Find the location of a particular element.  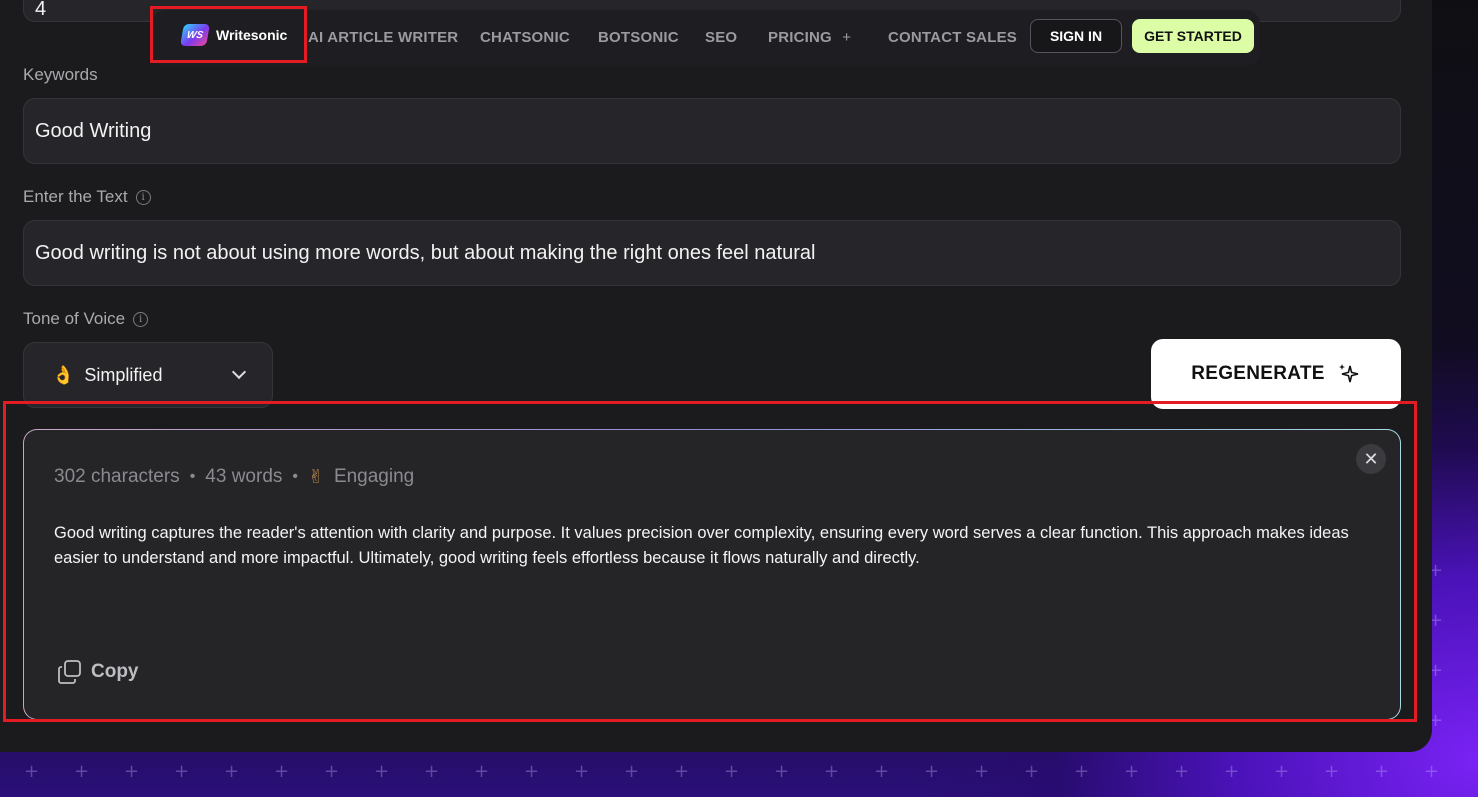

nav-ai-article-writer: AI ARTICLE WRITER is located at coordinates (383, 37).